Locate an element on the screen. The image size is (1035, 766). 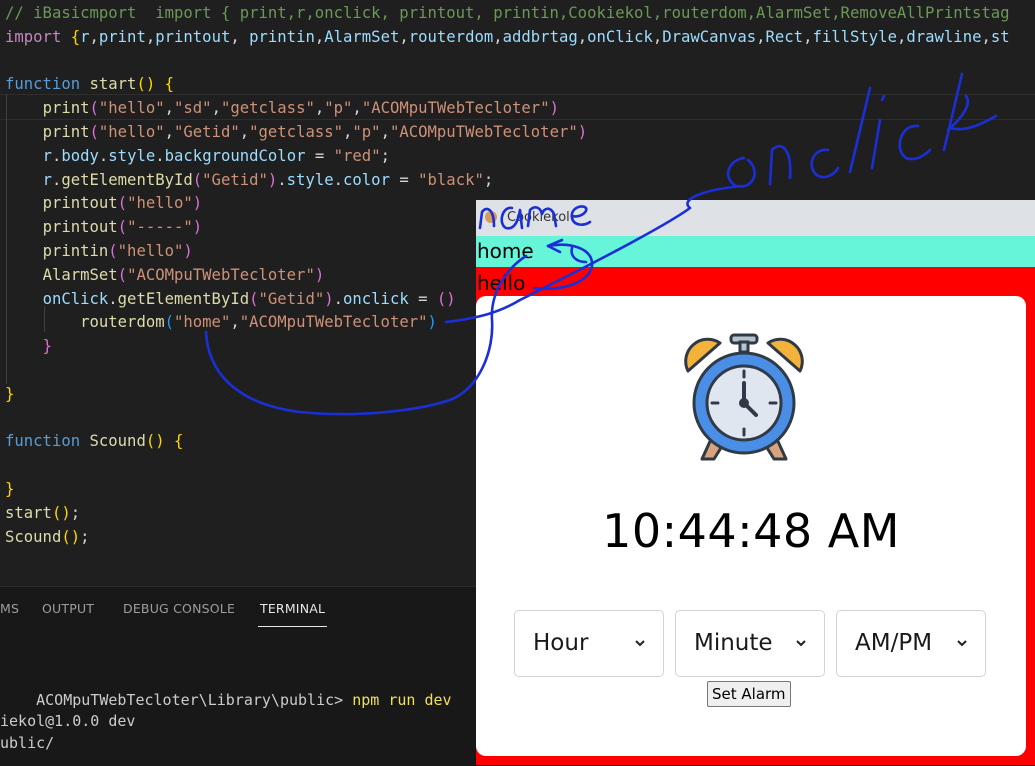
code-token: () { is located at coordinates (155, 84).